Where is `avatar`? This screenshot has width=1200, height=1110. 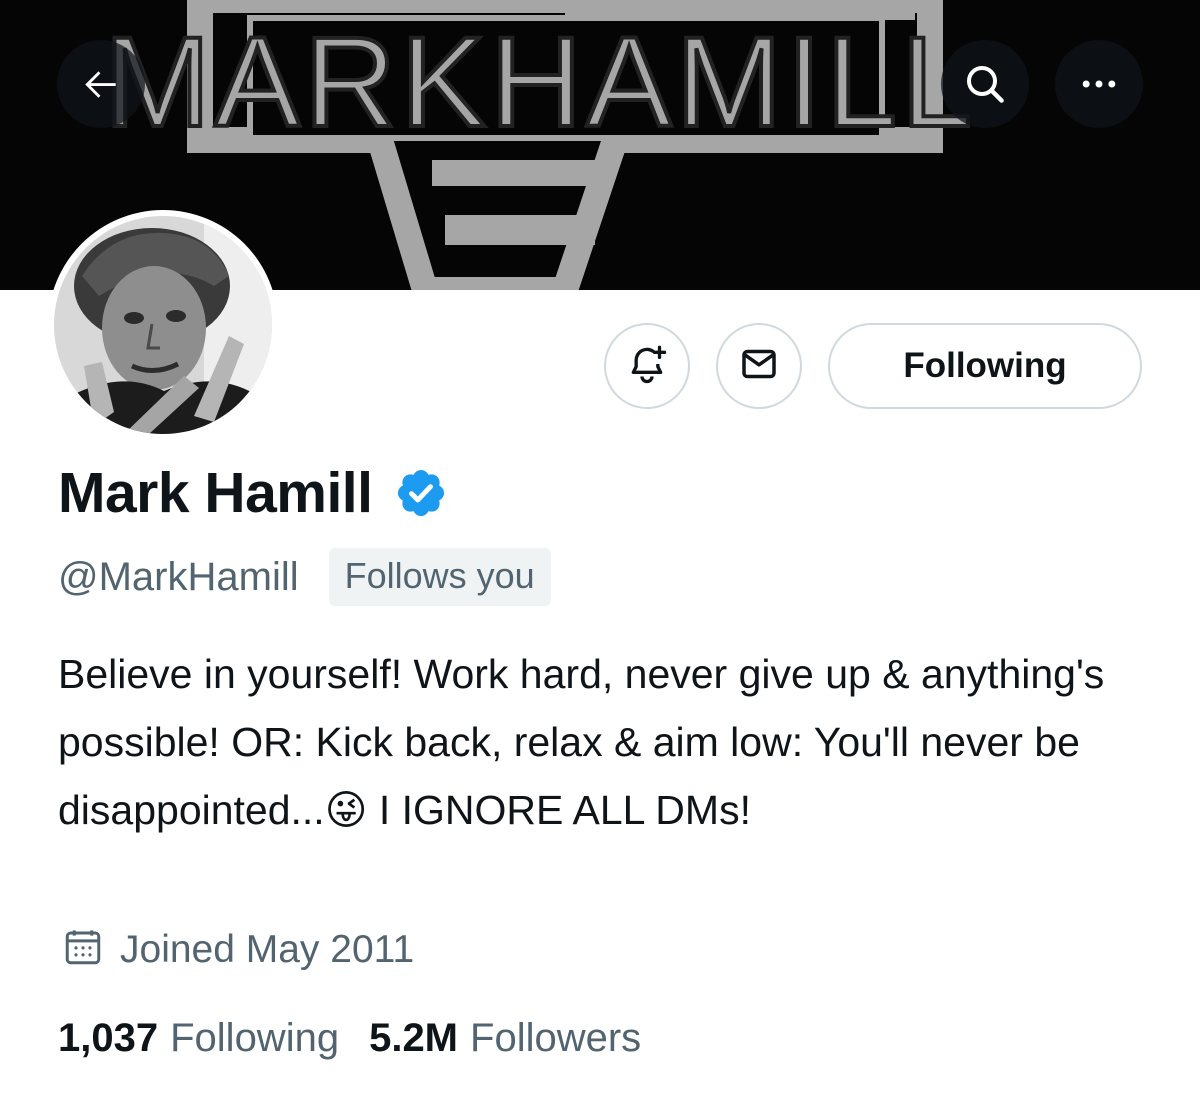
avatar is located at coordinates (163, 325).